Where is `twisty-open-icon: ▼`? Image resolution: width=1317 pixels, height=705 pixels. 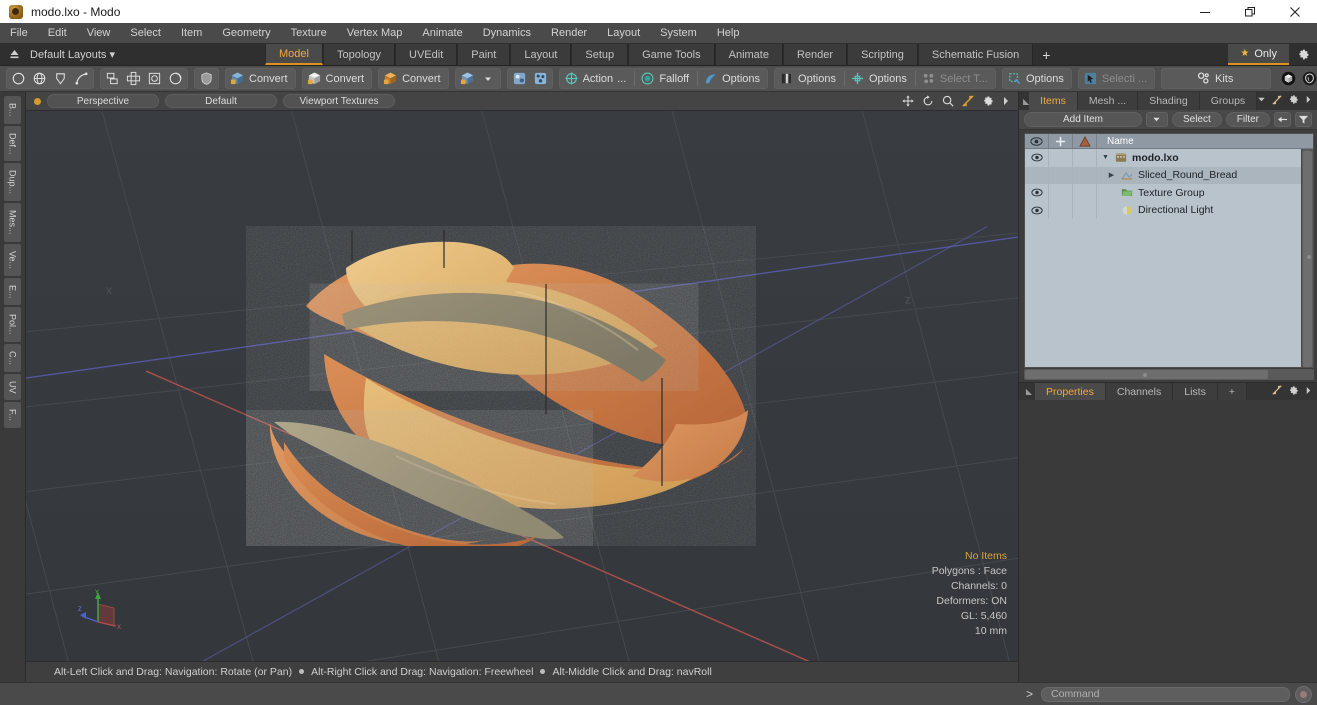 twisty-open-icon: ▼ is located at coordinates (1105, 157).